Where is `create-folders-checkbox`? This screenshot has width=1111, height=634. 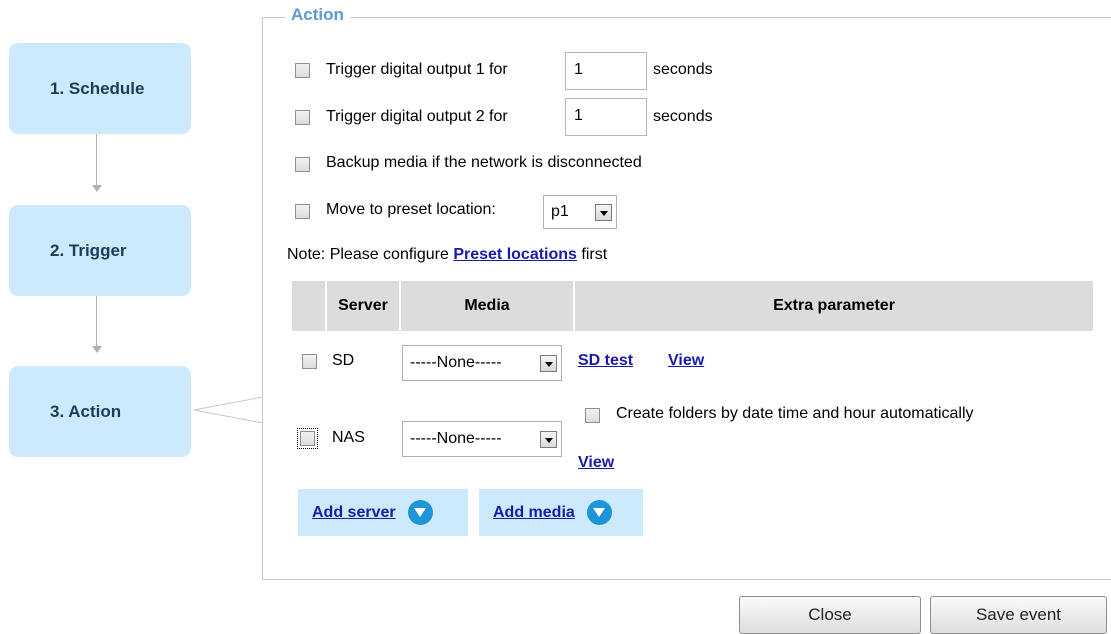
create-folders-checkbox is located at coordinates (592, 415).